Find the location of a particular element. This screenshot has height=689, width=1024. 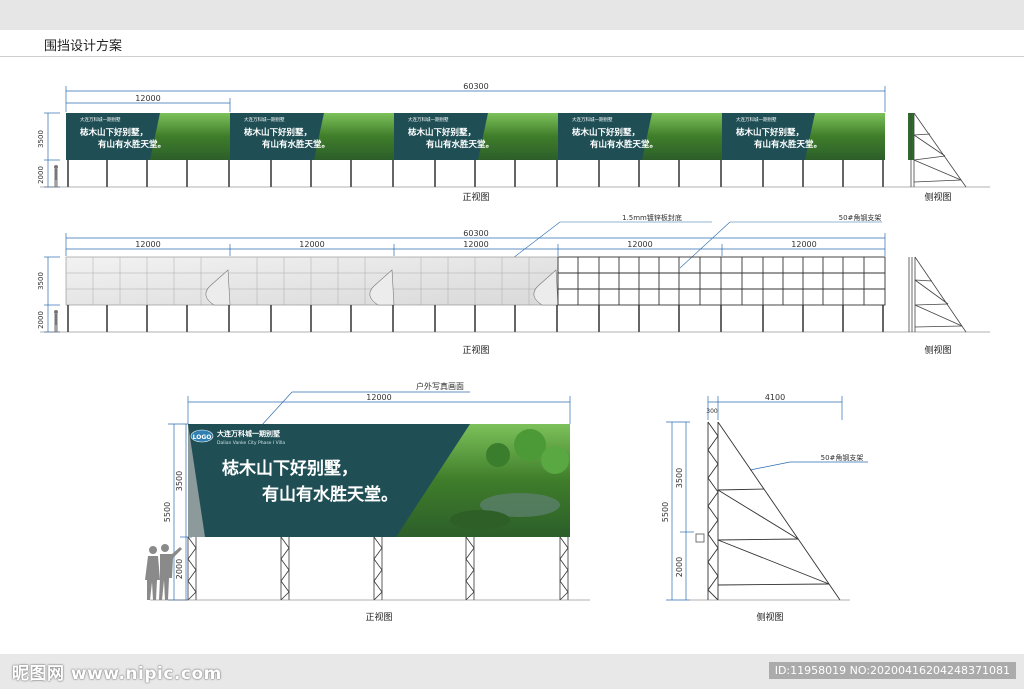

detail-height-lower: 2000 is located at coordinates (179, 569).